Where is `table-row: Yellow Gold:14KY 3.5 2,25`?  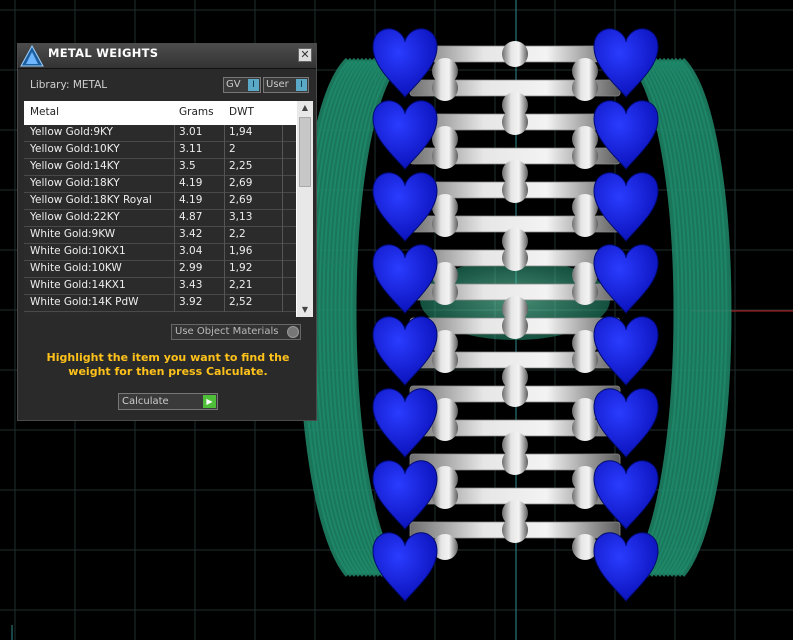
table-row: Yellow Gold:14KY 3.5 2,25 is located at coordinates (160, 167).